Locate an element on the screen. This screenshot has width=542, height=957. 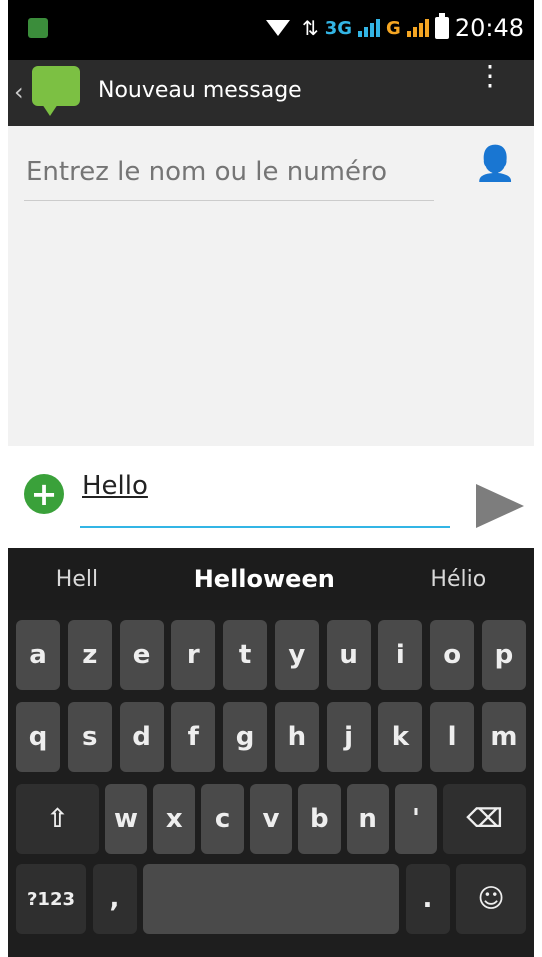
key-b: b is located at coordinates (319, 819).